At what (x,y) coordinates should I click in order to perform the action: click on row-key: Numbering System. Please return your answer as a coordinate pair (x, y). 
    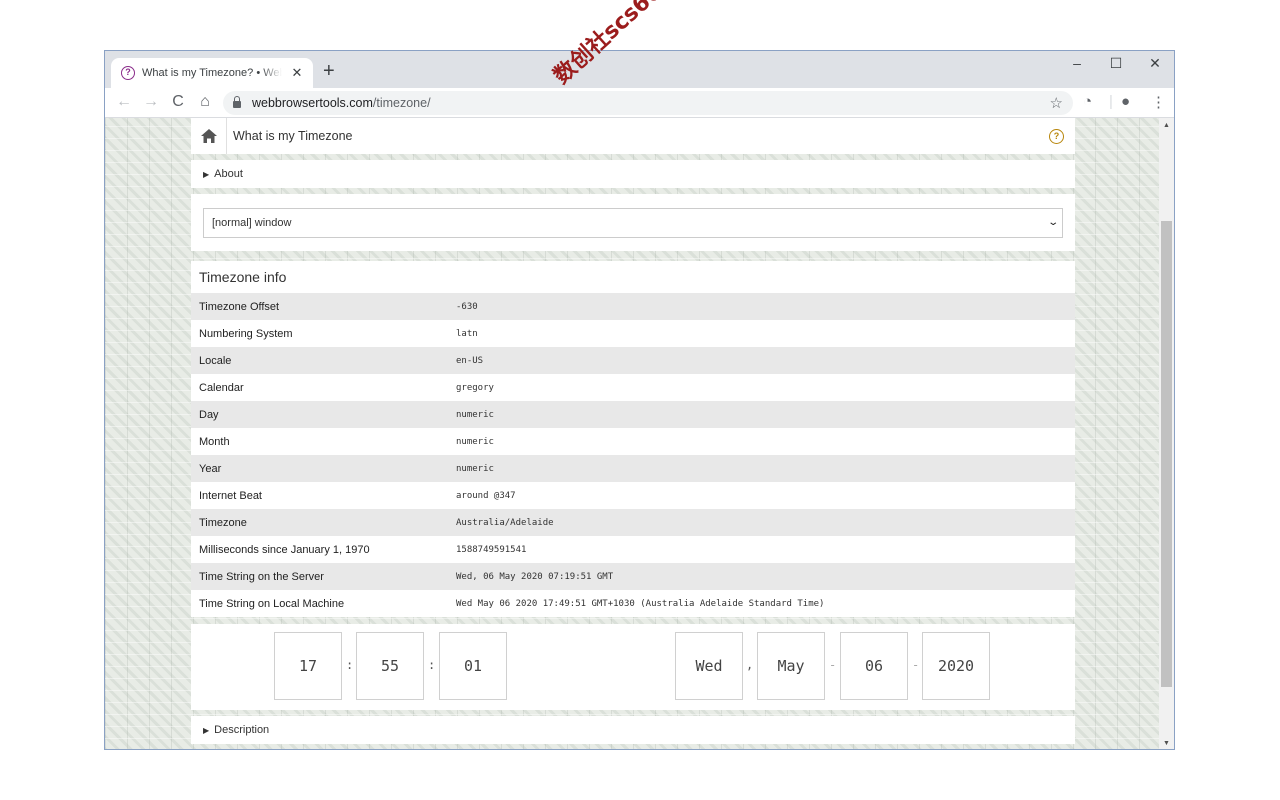
    Looking at the image, I should click on (246, 333).